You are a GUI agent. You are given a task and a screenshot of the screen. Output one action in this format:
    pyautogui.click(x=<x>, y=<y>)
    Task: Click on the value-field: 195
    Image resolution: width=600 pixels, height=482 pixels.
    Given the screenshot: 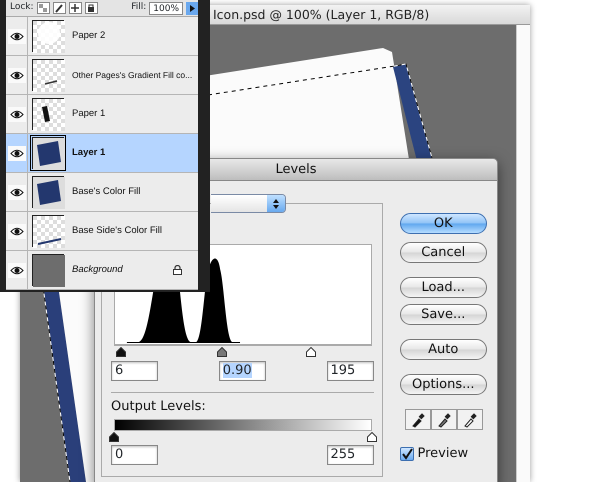 What is the action you would take?
    pyautogui.click(x=350, y=371)
    